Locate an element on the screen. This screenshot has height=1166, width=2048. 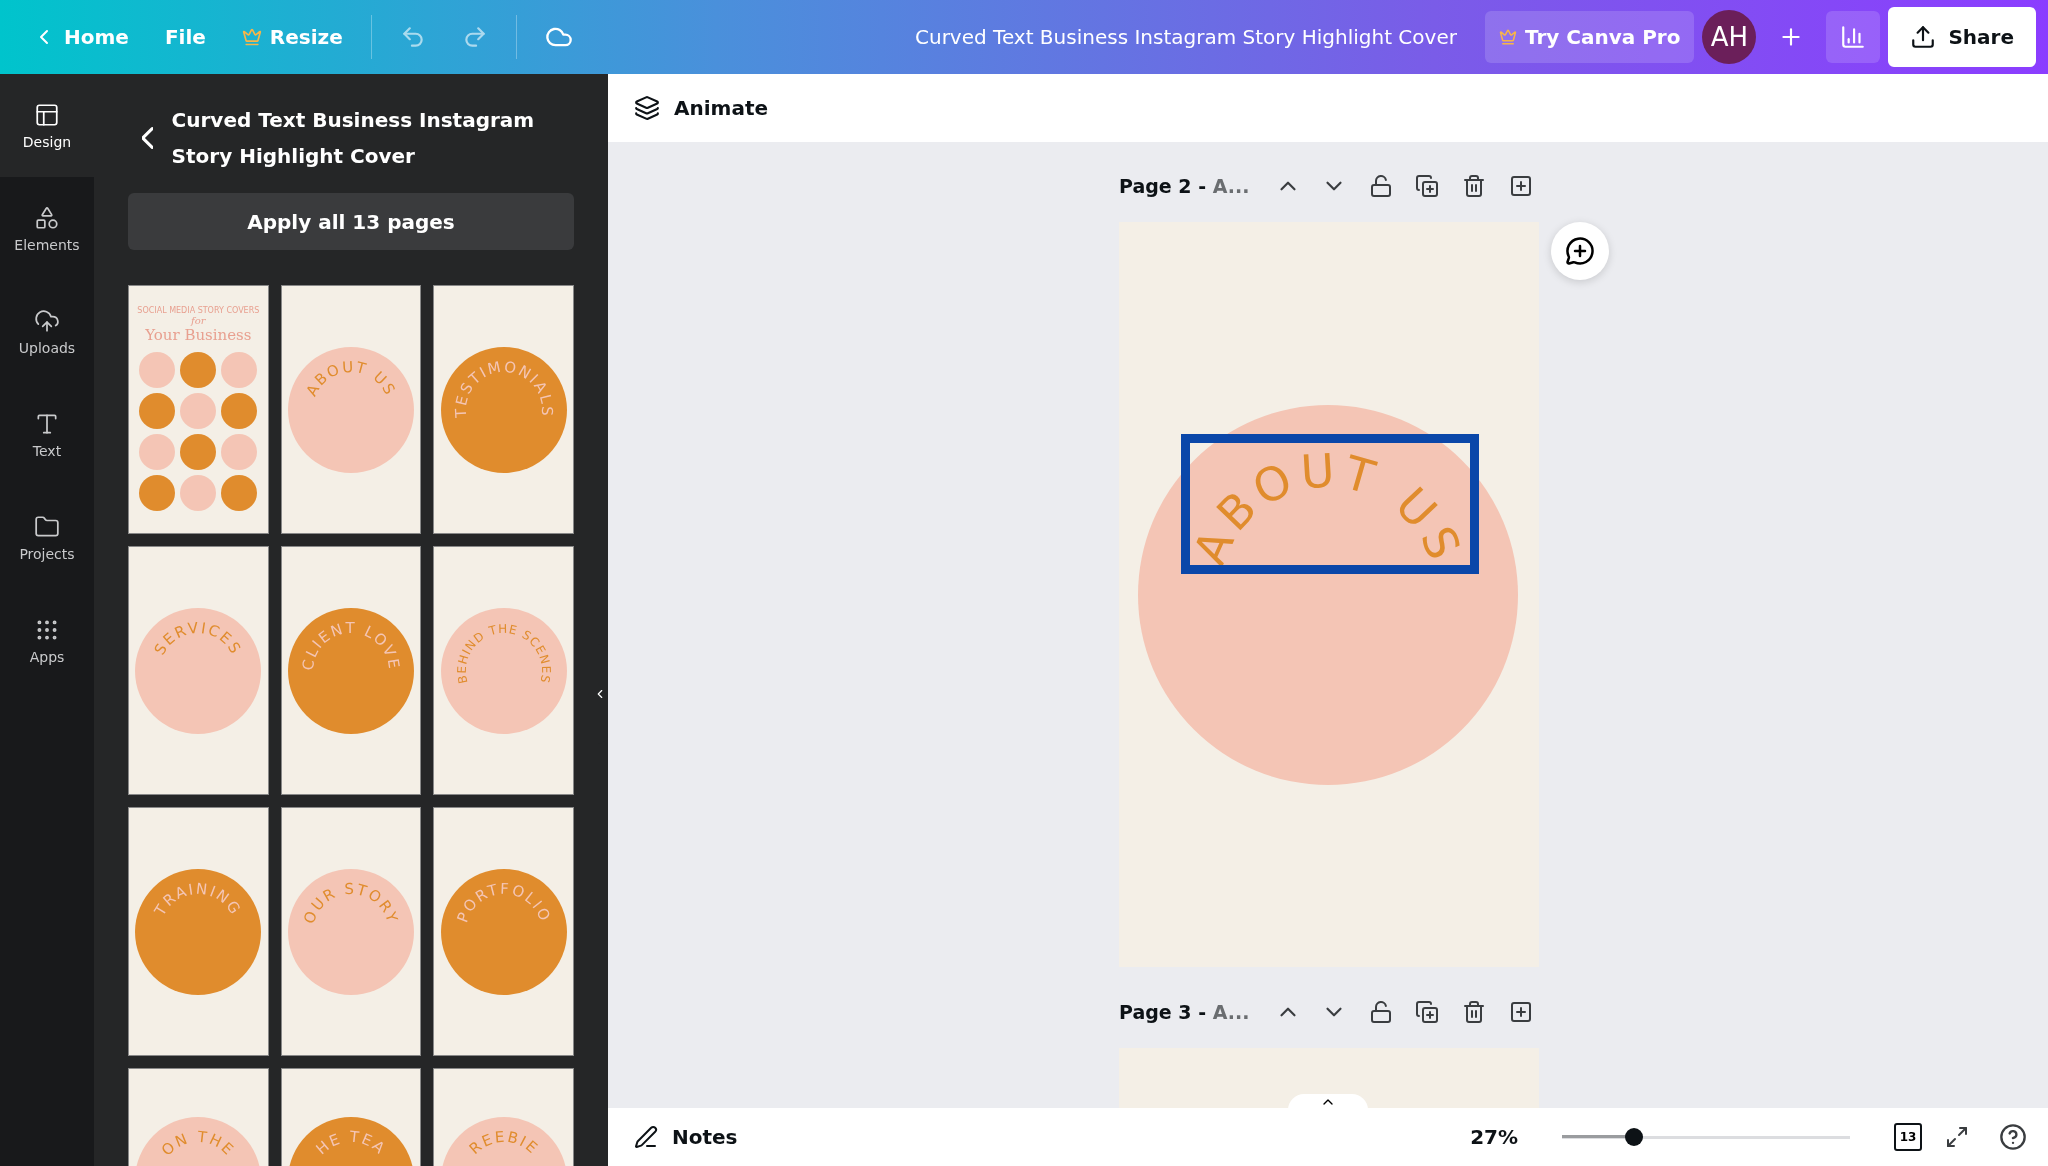
insights-button is located at coordinates (1853, 37).